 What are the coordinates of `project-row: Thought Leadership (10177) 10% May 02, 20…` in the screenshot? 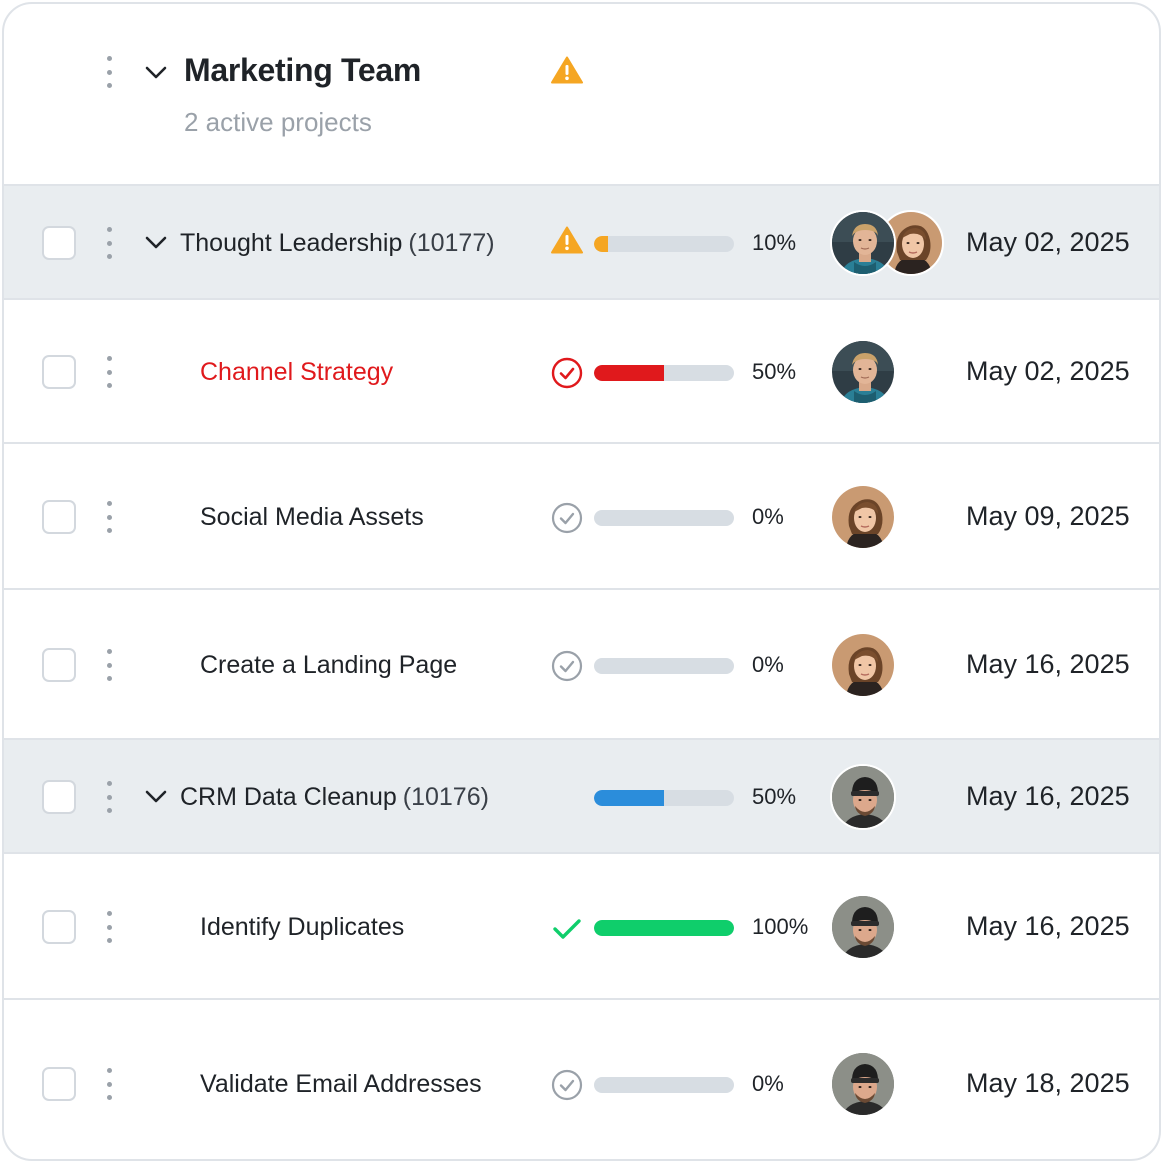 It's located at (581, 242).